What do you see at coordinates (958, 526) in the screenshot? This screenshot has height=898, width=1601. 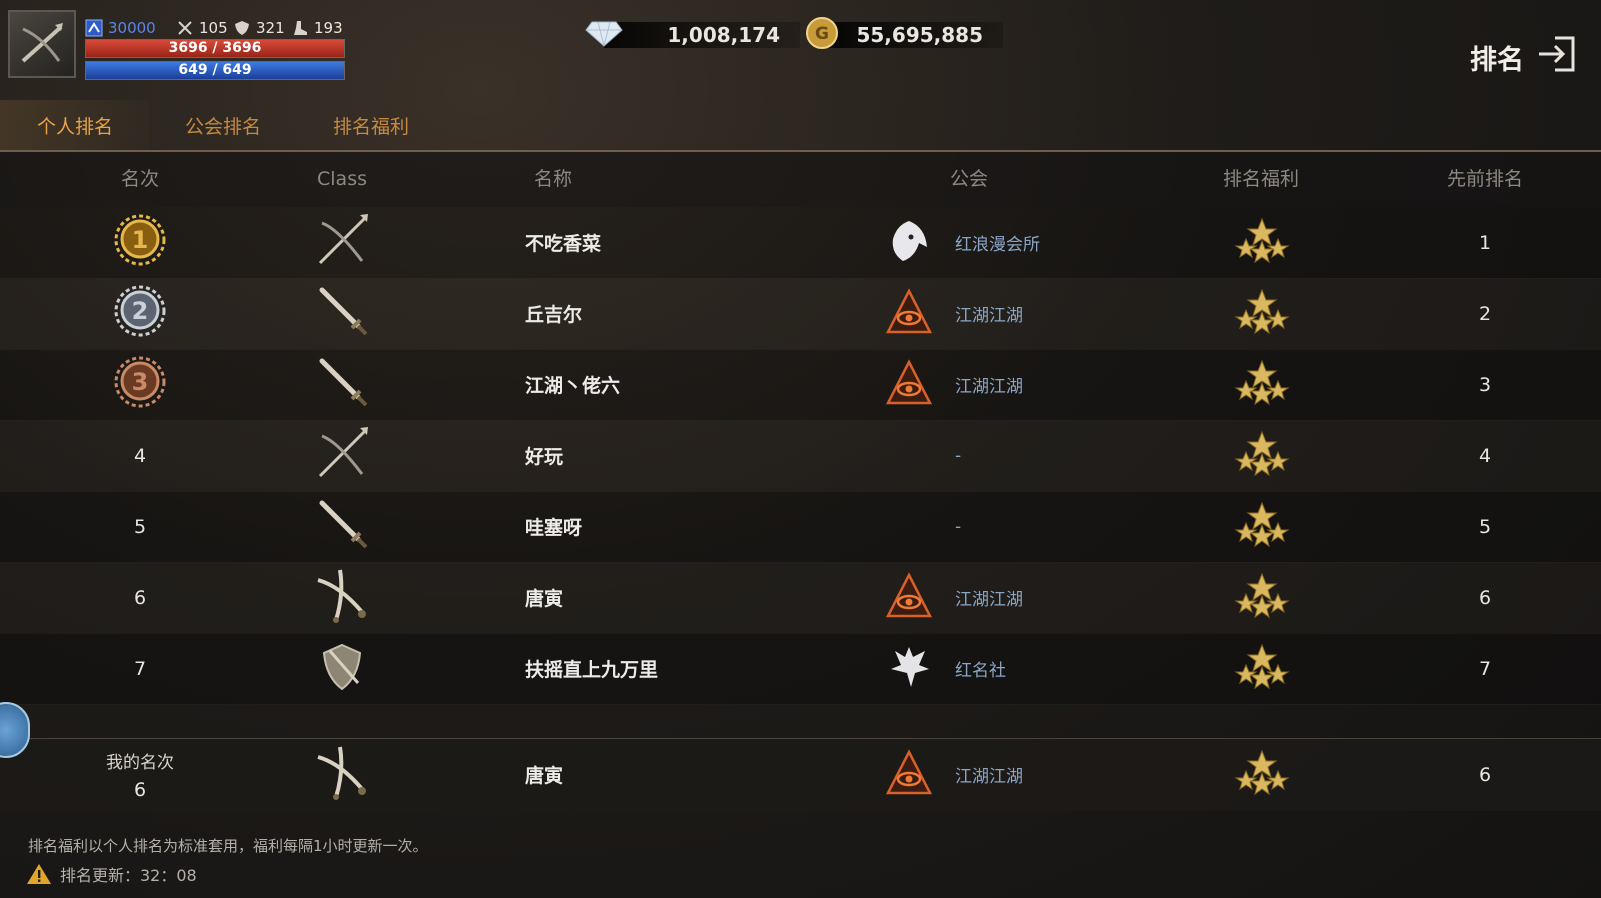 I see `guild-name: -` at bounding box center [958, 526].